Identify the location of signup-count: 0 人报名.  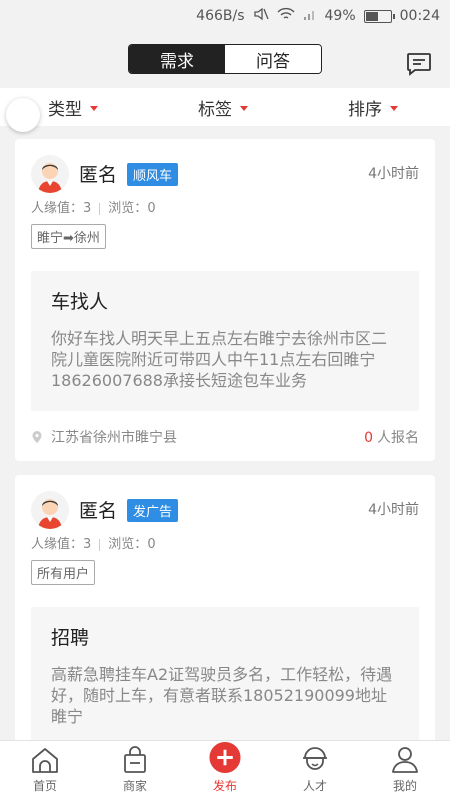
(391, 437).